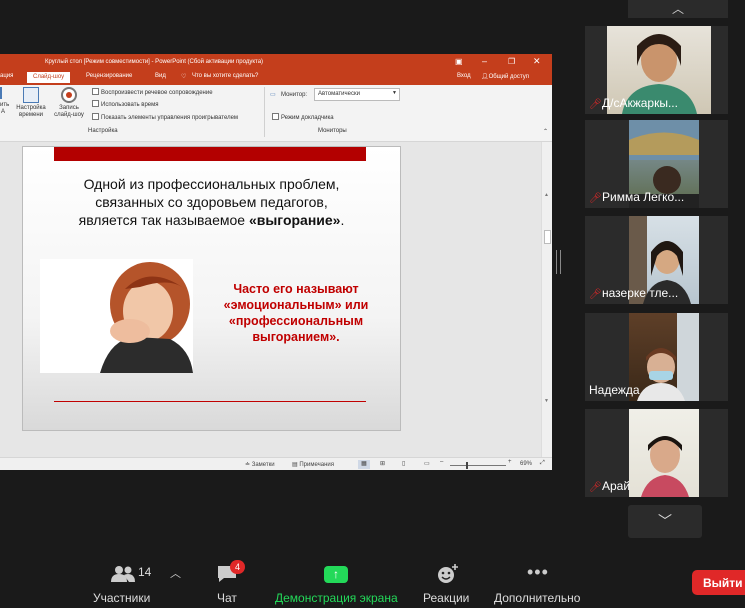 This screenshot has width=745, height=608. What do you see at coordinates (145, 572) in the screenshot?
I see `participants-count: 14` at bounding box center [145, 572].